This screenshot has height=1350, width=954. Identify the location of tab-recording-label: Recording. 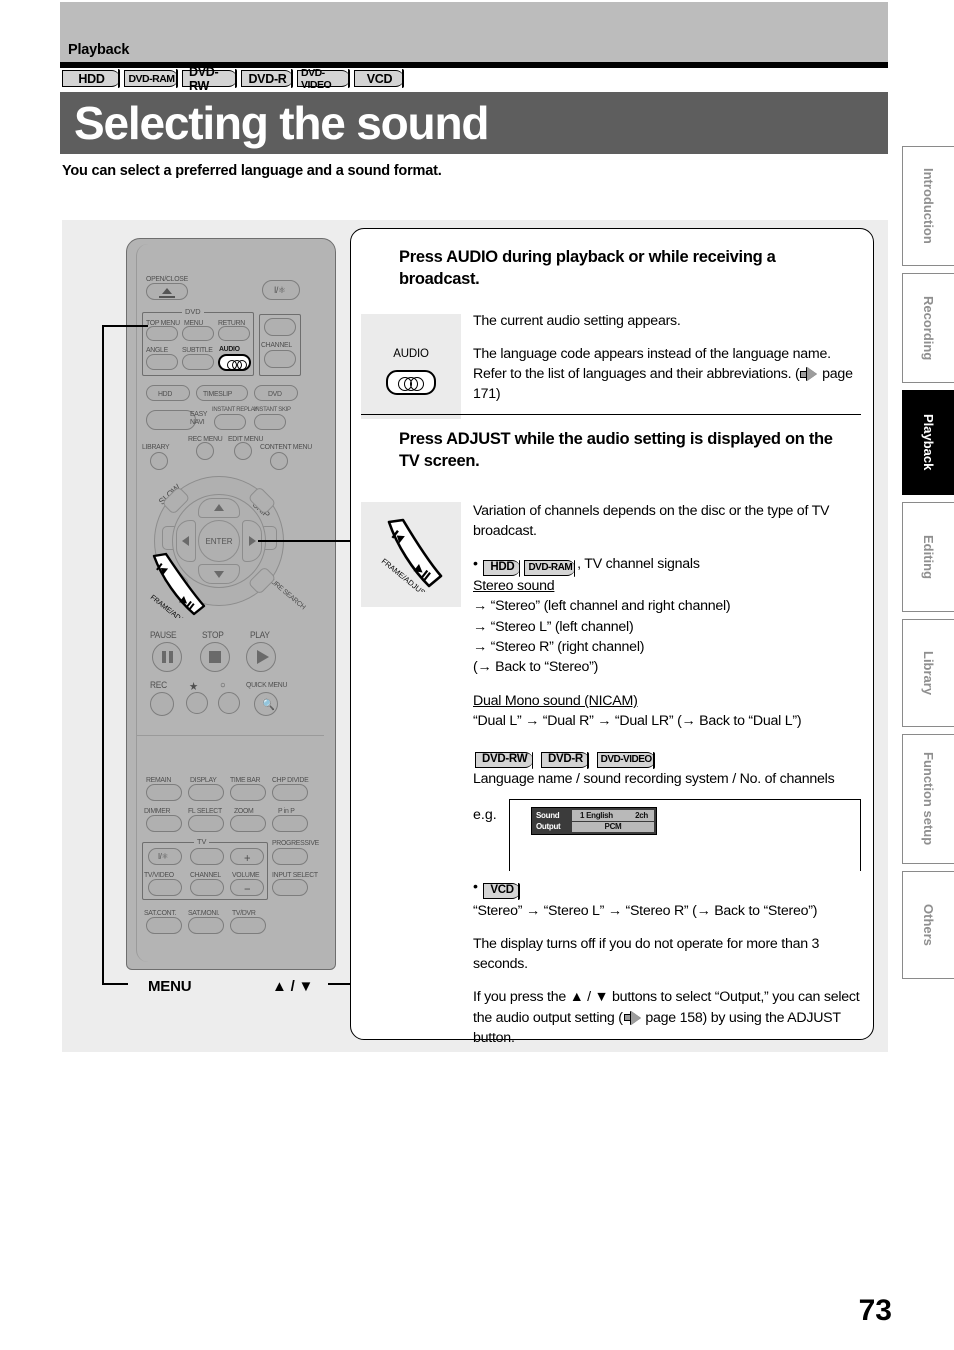
(928, 328).